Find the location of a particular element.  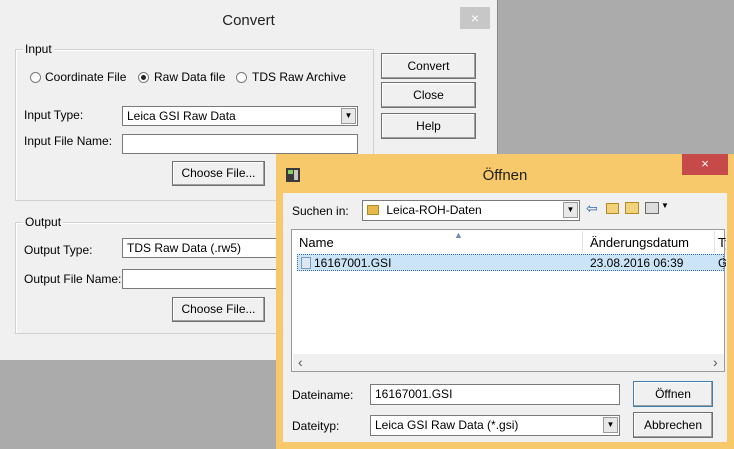

input-type-select: Leica GSI Raw Data ▼ is located at coordinates (240, 116).